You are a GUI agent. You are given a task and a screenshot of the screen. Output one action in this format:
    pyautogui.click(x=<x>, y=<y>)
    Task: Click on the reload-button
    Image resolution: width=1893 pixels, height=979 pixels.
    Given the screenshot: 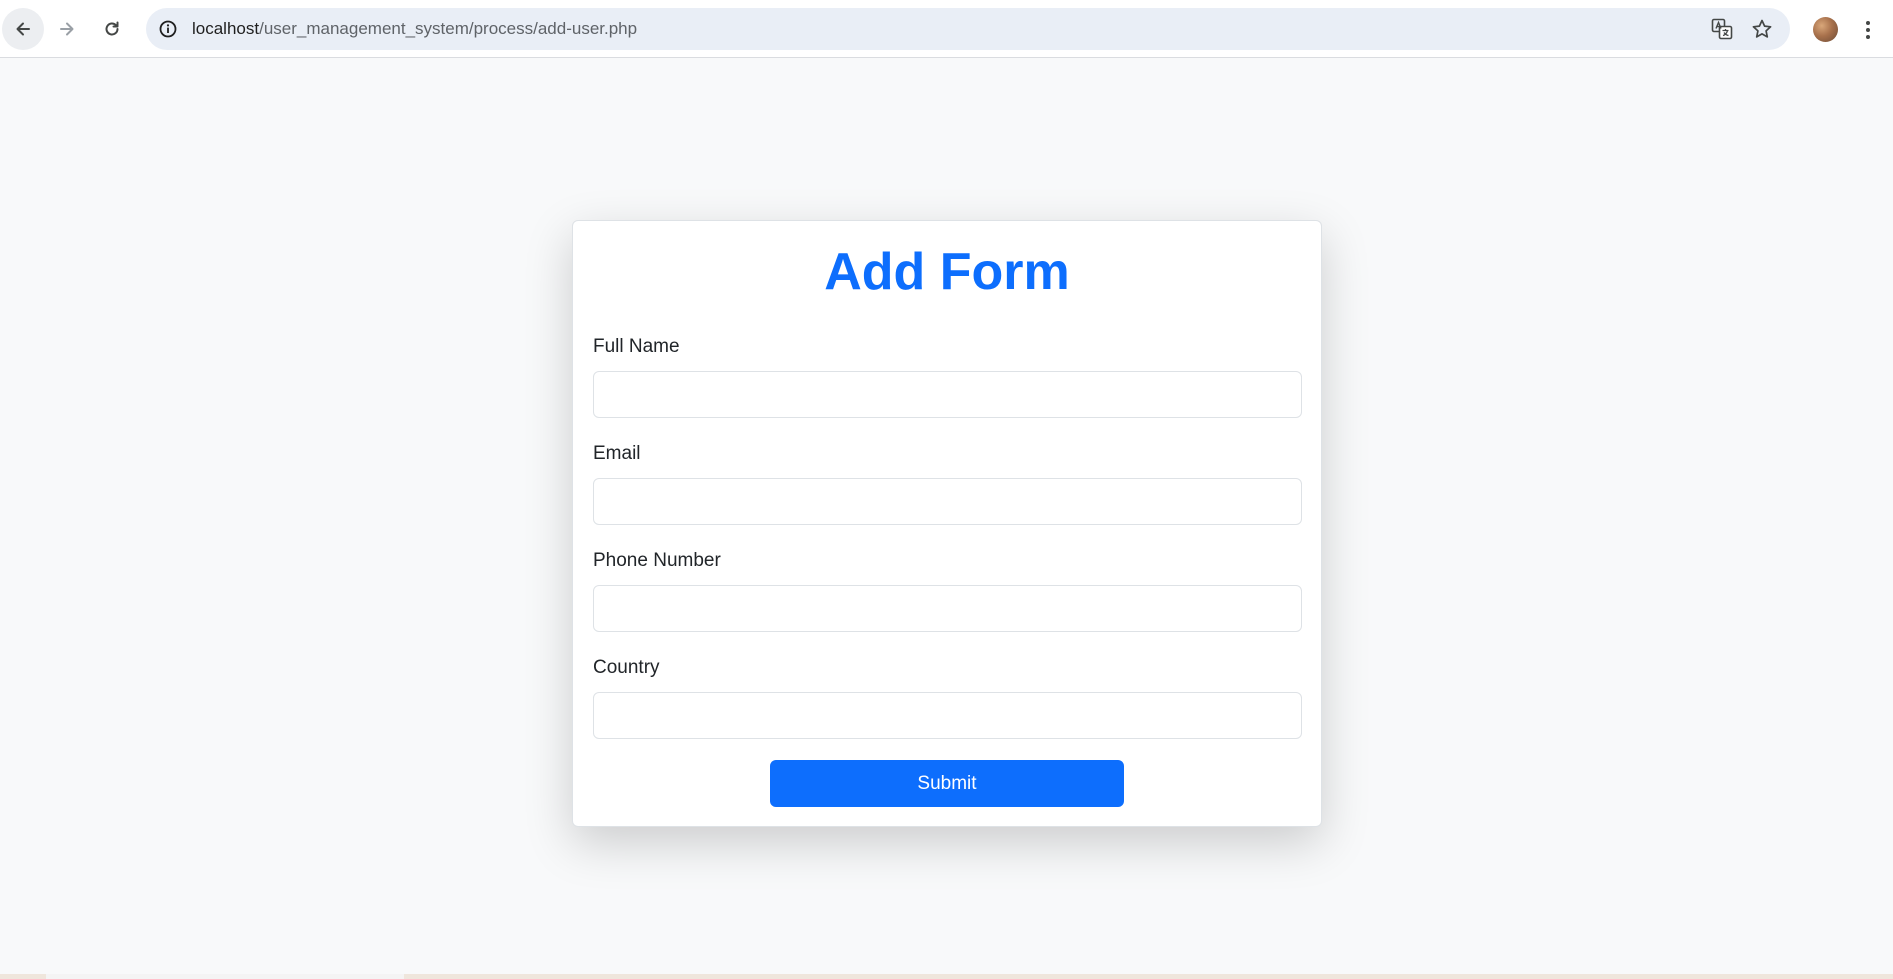 What is the action you would take?
    pyautogui.click(x=112, y=29)
    